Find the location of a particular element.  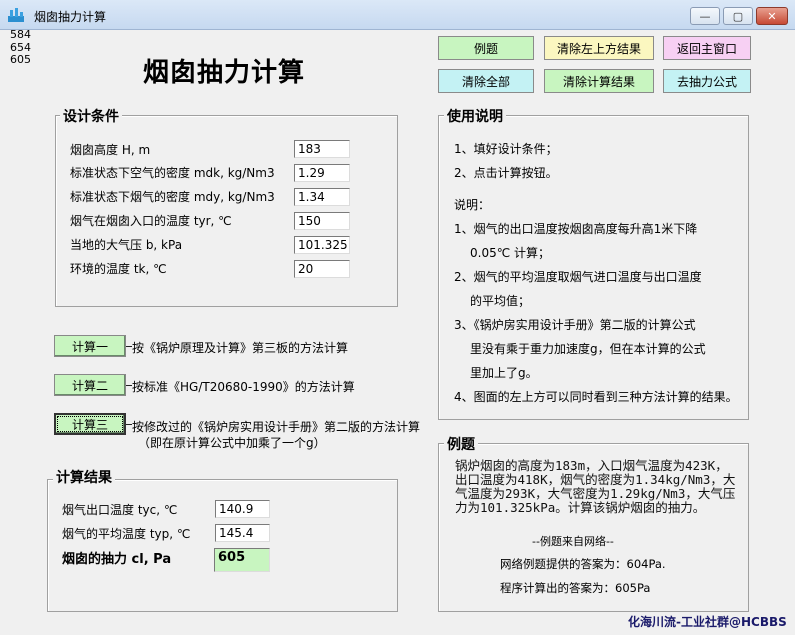

results-title: 计算结果 is located at coordinates (84, 477).